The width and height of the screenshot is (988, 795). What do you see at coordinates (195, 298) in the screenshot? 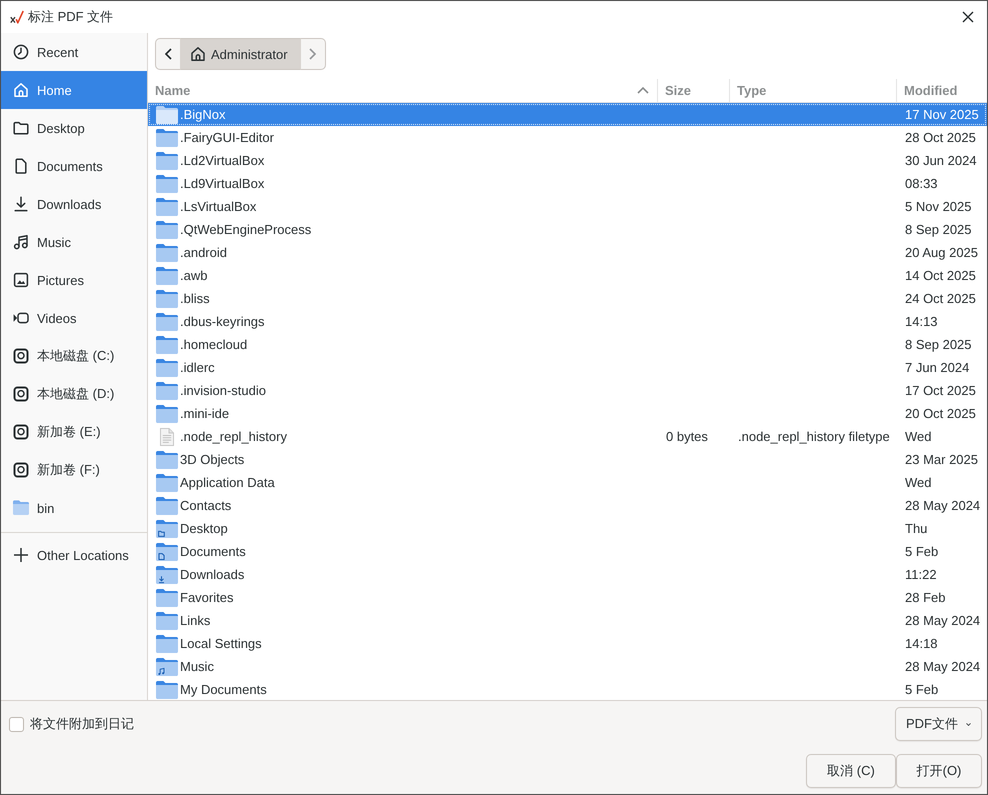
I see `file-name: .bliss` at bounding box center [195, 298].